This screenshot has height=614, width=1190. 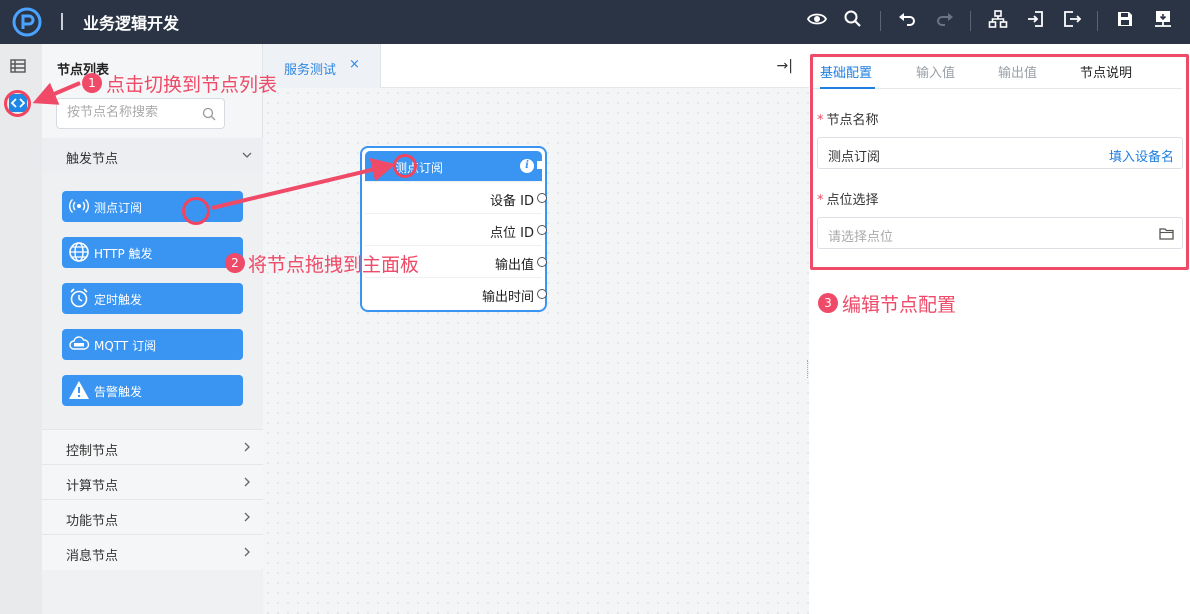 I want to click on eye-icon, so click(x=817, y=19).